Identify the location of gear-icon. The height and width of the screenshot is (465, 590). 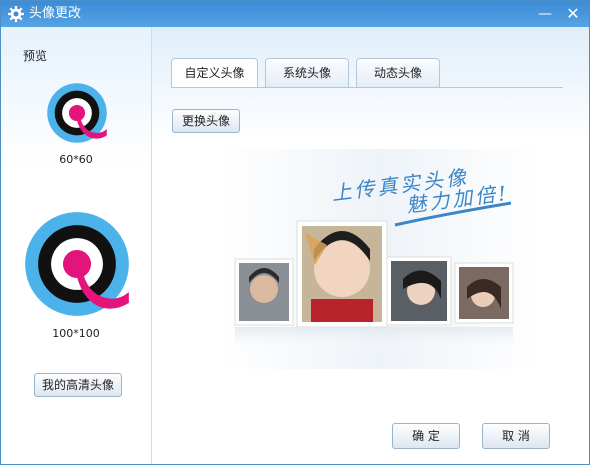
(16, 14).